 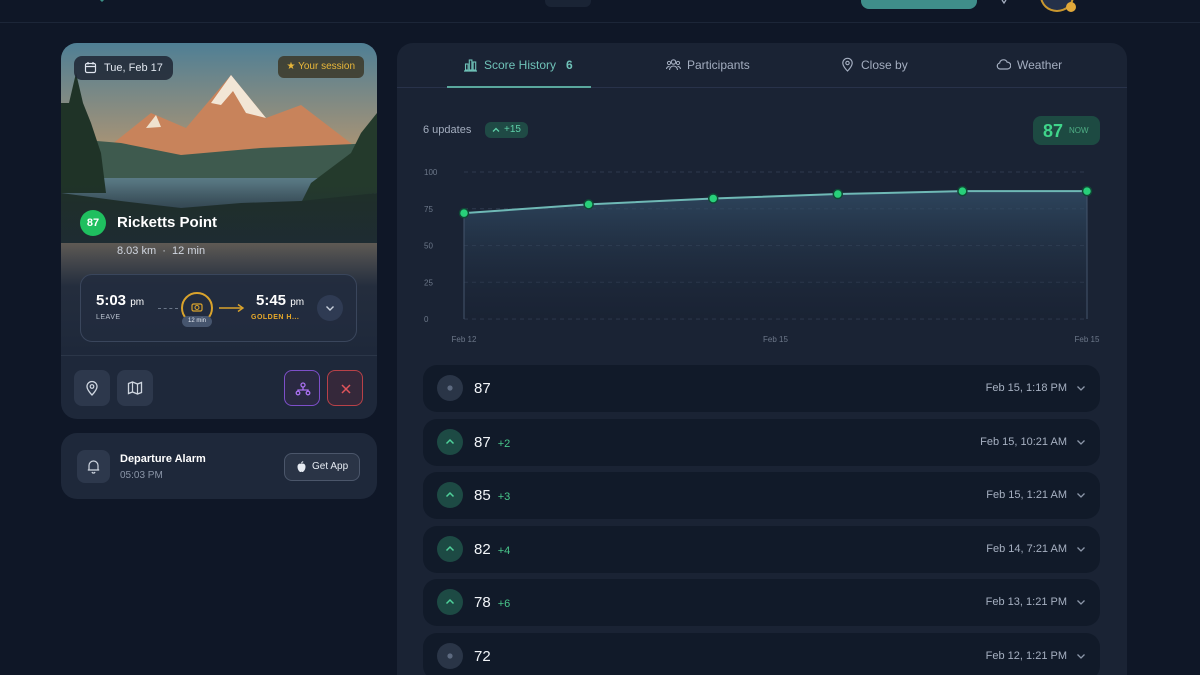 I want to click on location-button, so click(x=92, y=388).